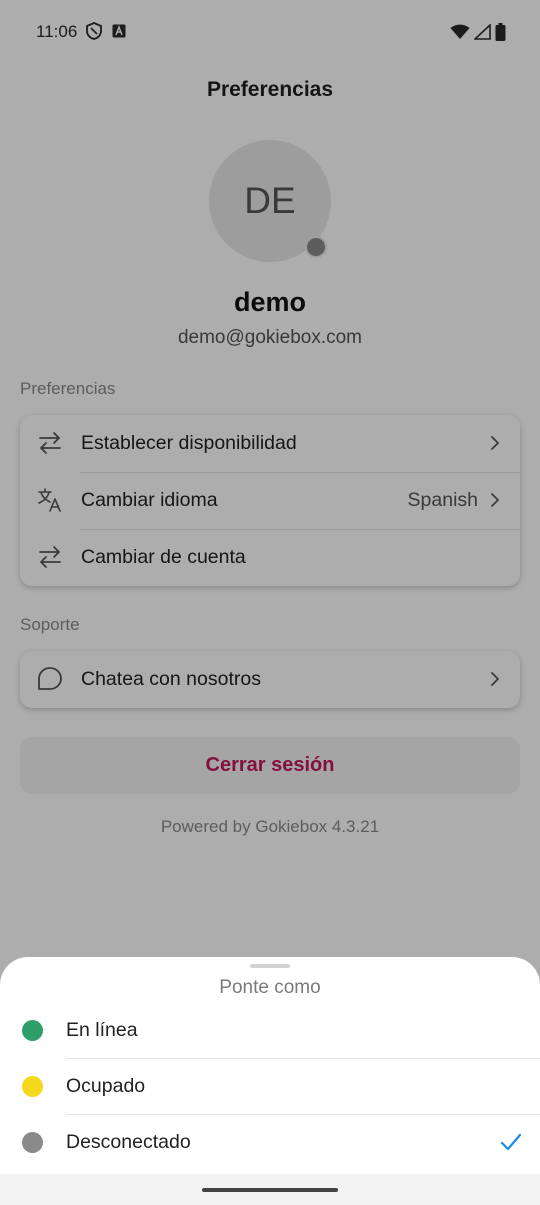 This screenshot has width=540, height=1205. I want to click on system-navigation-bar, so click(270, 1189).